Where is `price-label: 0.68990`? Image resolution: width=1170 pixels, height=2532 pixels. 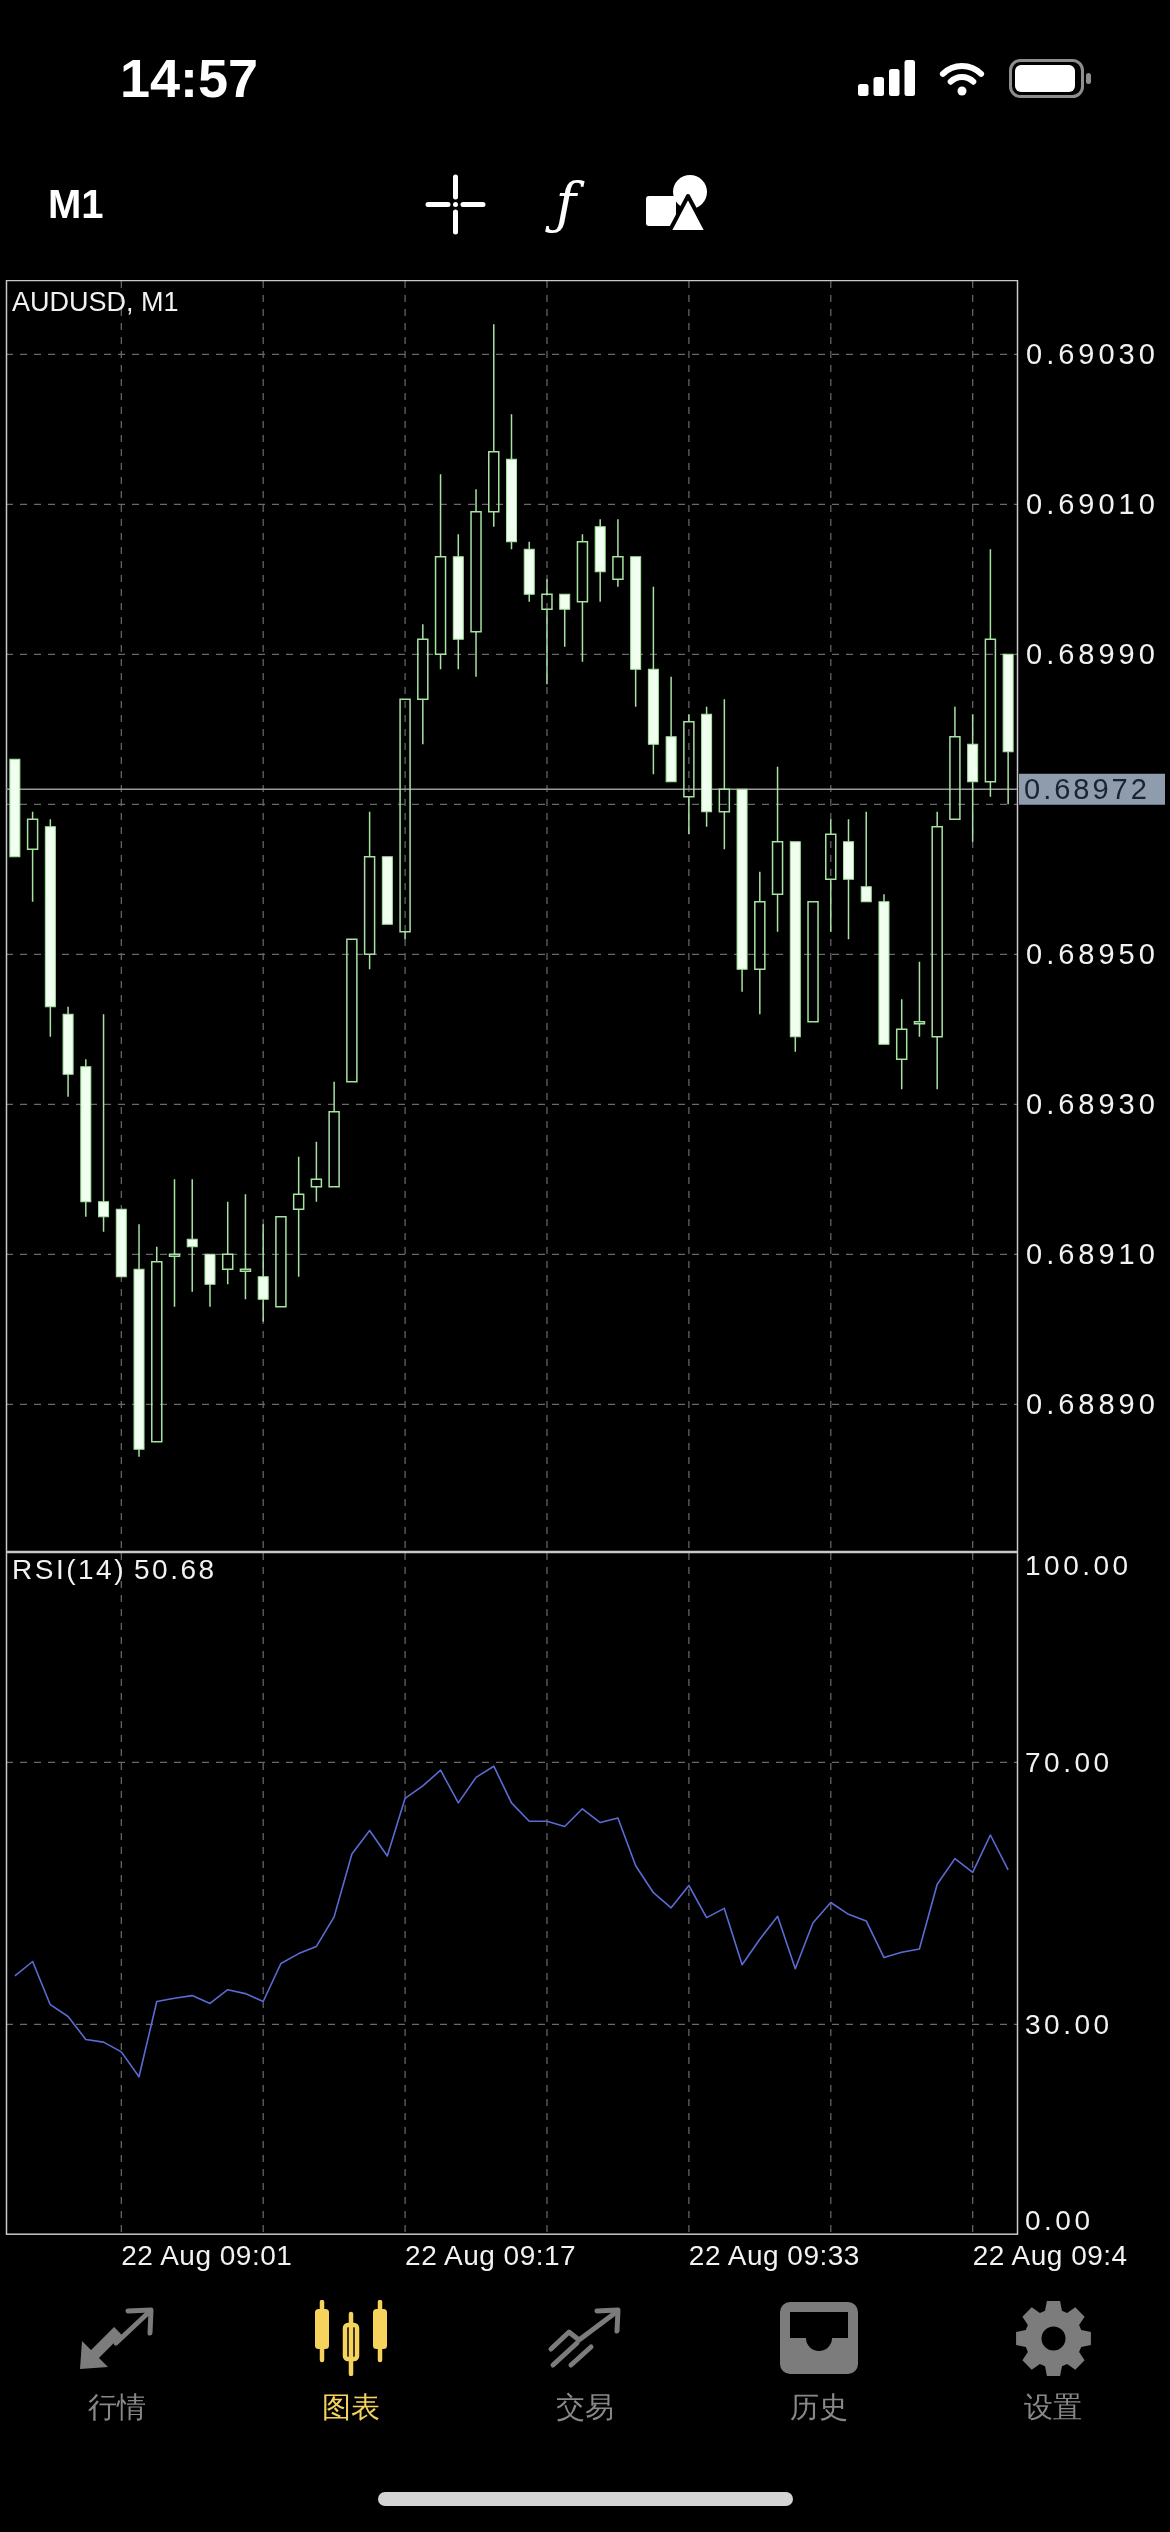
price-label: 0.68990 is located at coordinates (1092, 654).